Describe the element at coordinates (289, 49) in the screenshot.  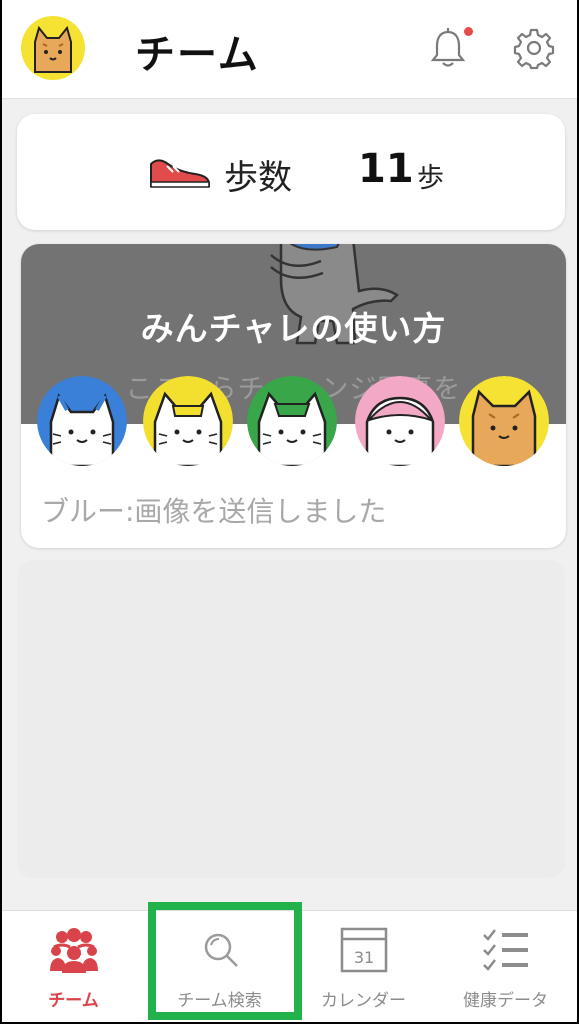
I see `app-header: チーム` at that location.